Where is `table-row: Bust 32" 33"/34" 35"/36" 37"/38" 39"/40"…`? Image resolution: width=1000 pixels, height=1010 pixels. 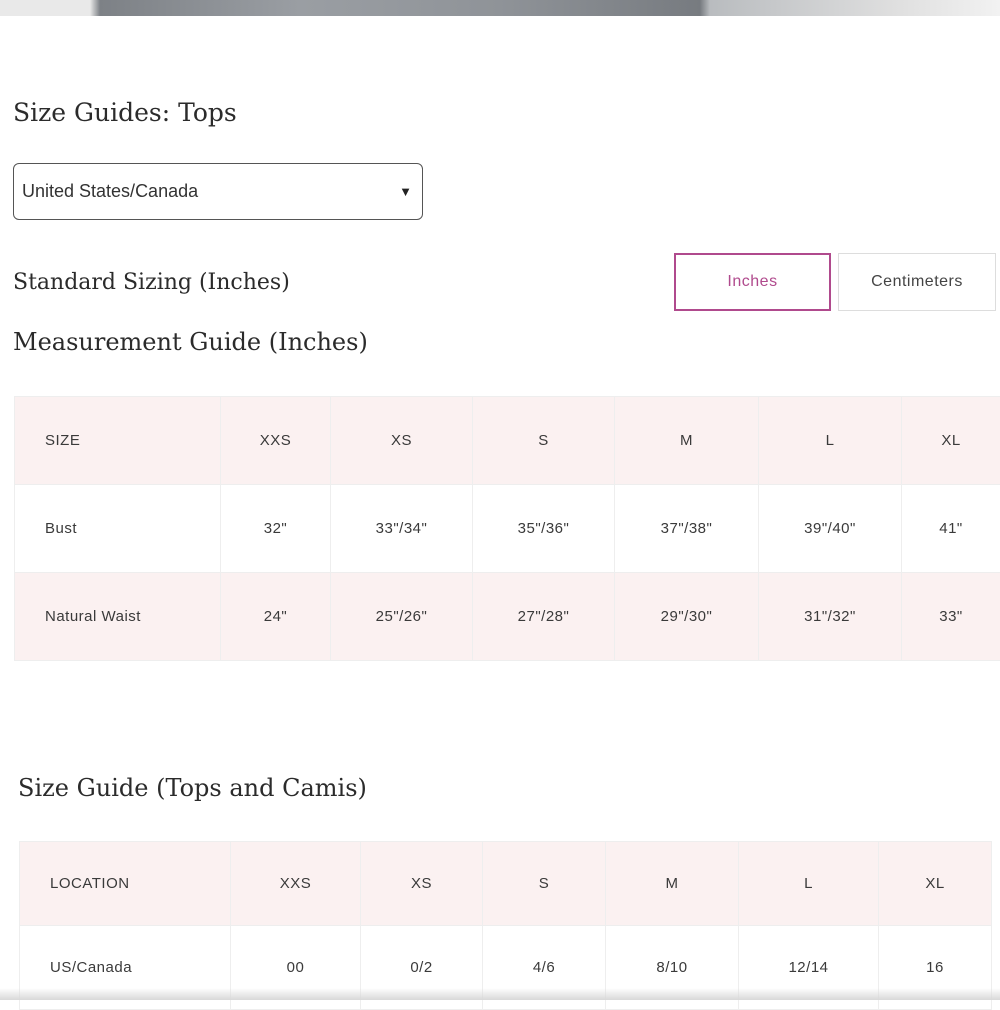 table-row: Bust 32" 33"/34" 35"/36" 37"/38" 39"/40"… is located at coordinates (507, 529).